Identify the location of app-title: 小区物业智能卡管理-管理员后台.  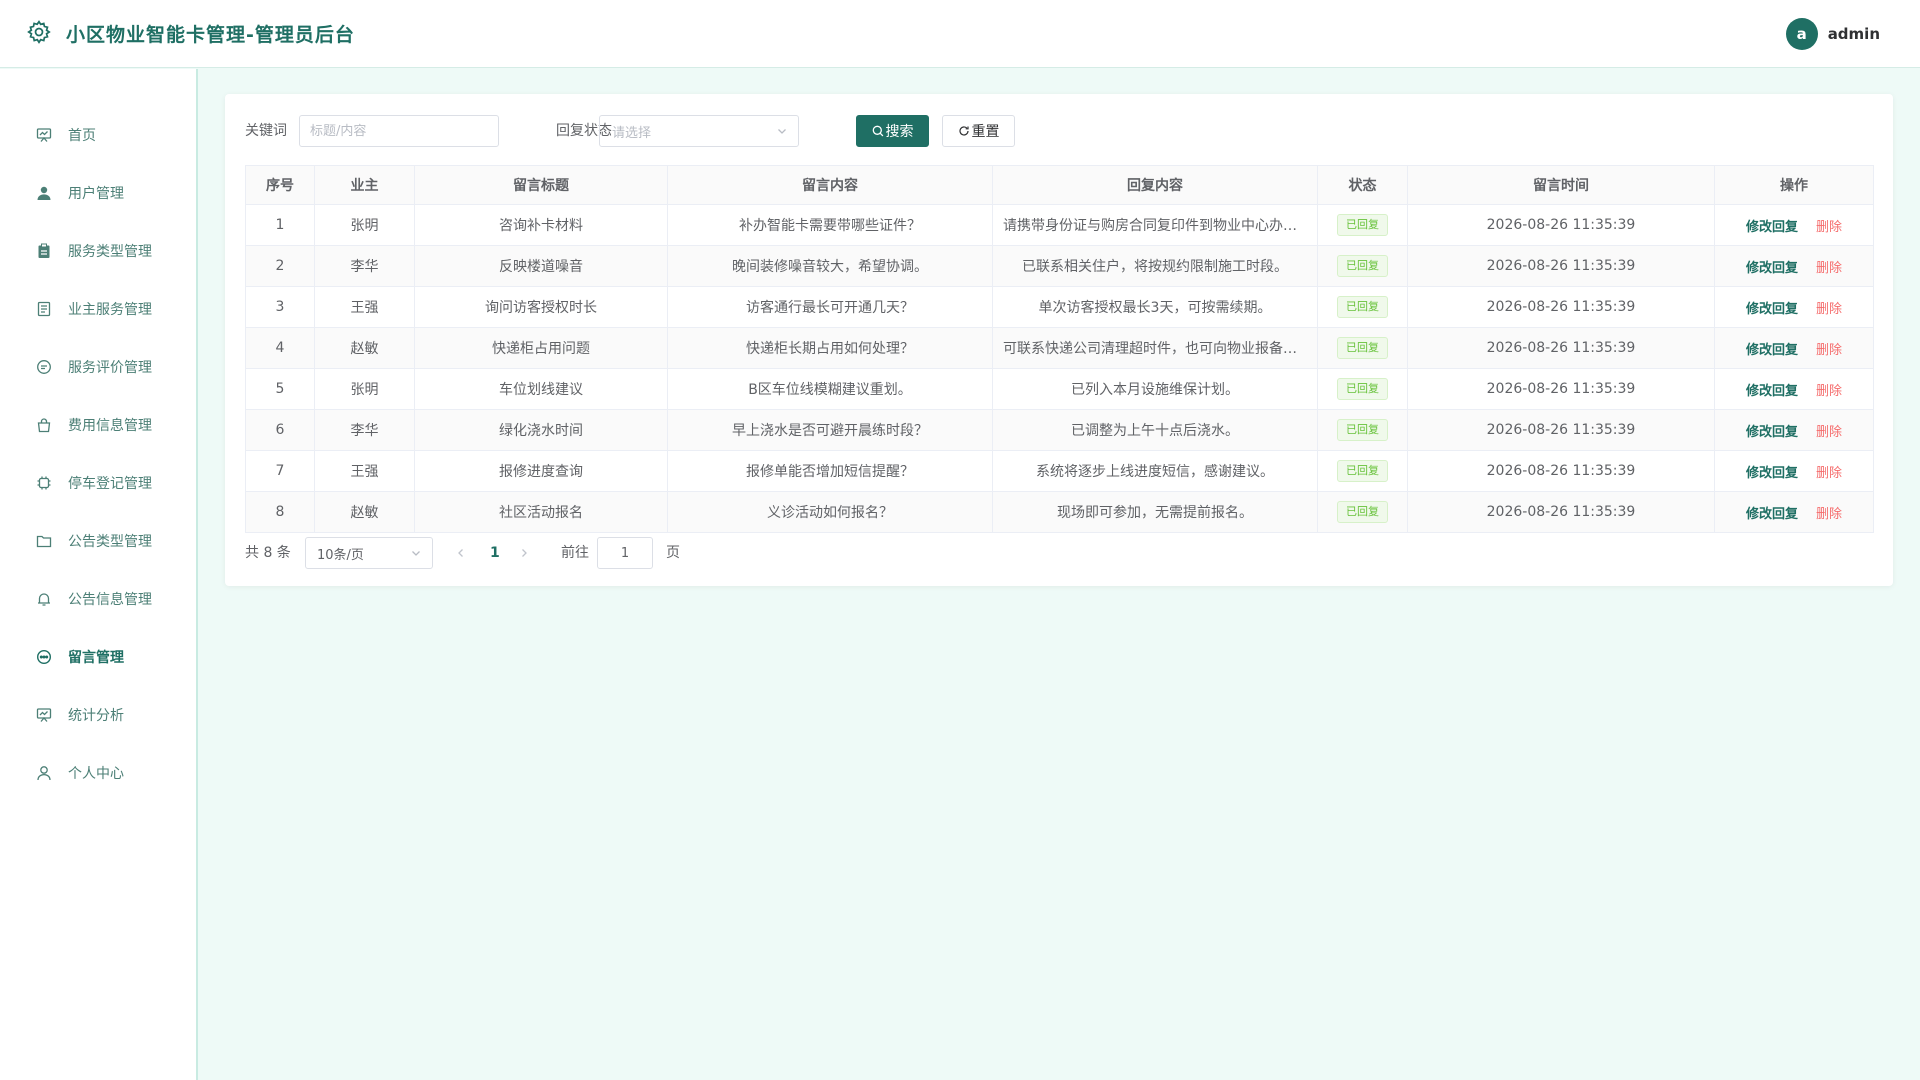
(210, 35).